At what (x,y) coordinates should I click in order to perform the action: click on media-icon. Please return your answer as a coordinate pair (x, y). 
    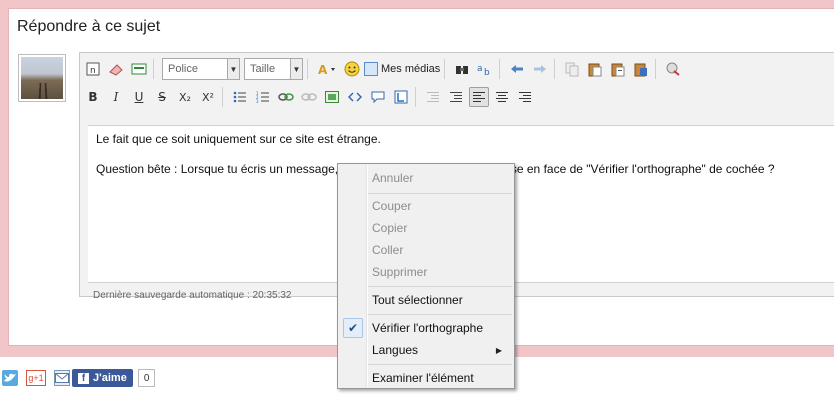
    Looking at the image, I should click on (371, 69).